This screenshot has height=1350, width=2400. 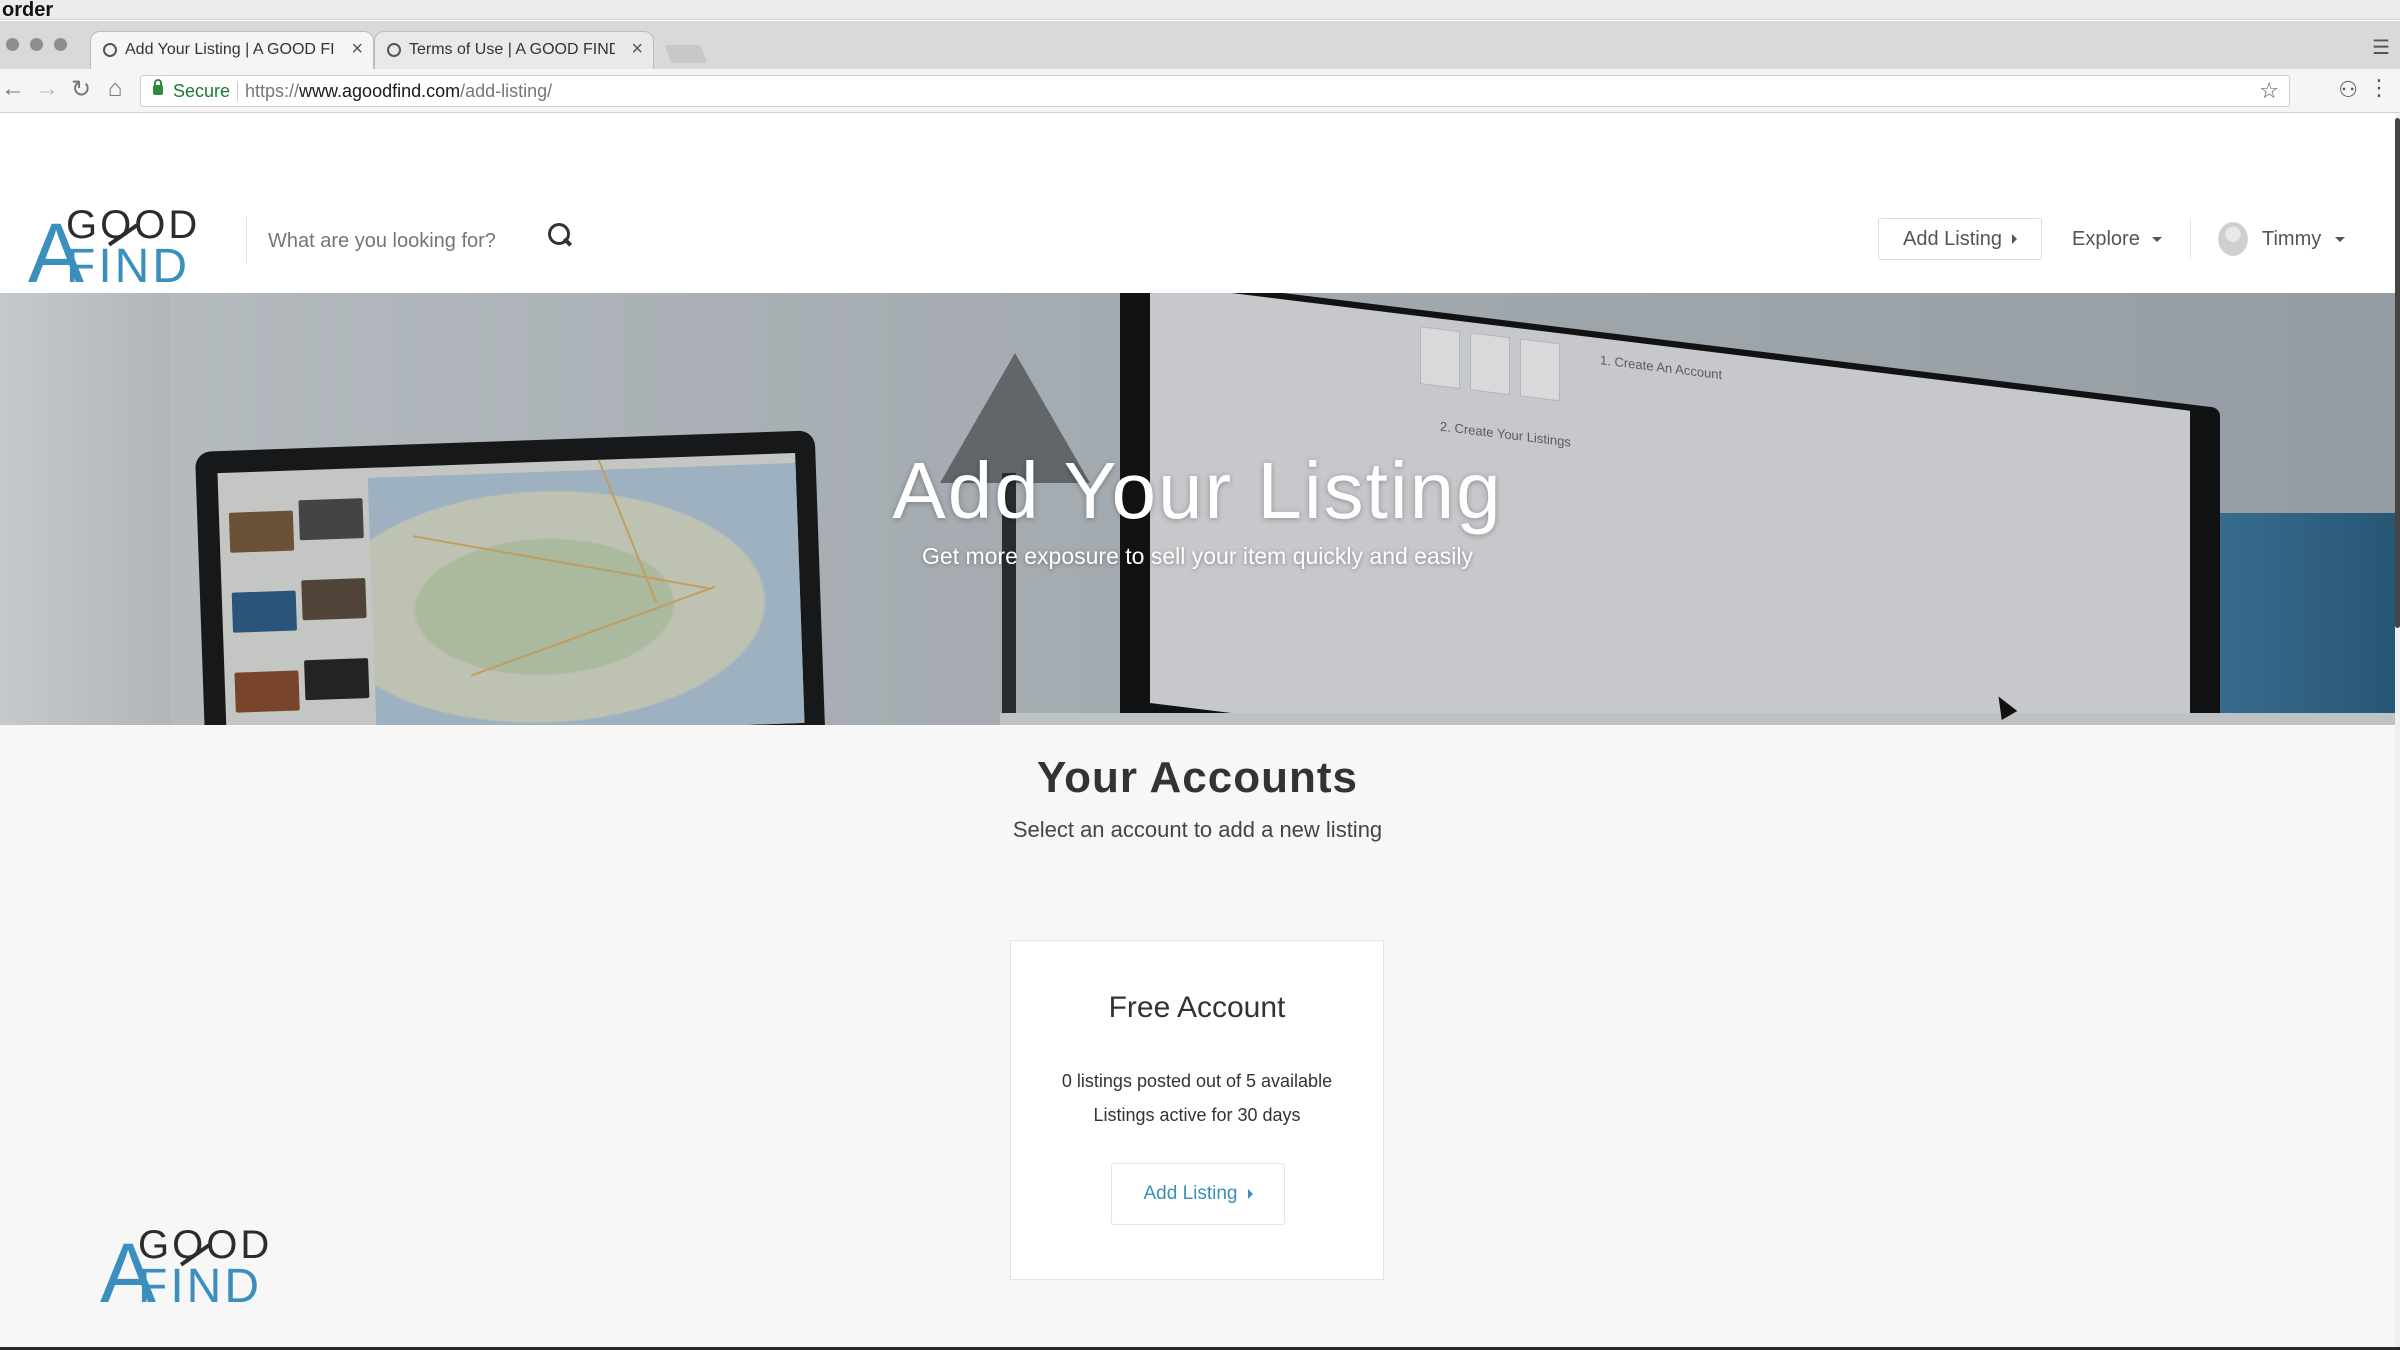 What do you see at coordinates (237, 91) in the screenshot?
I see `address-separator` at bounding box center [237, 91].